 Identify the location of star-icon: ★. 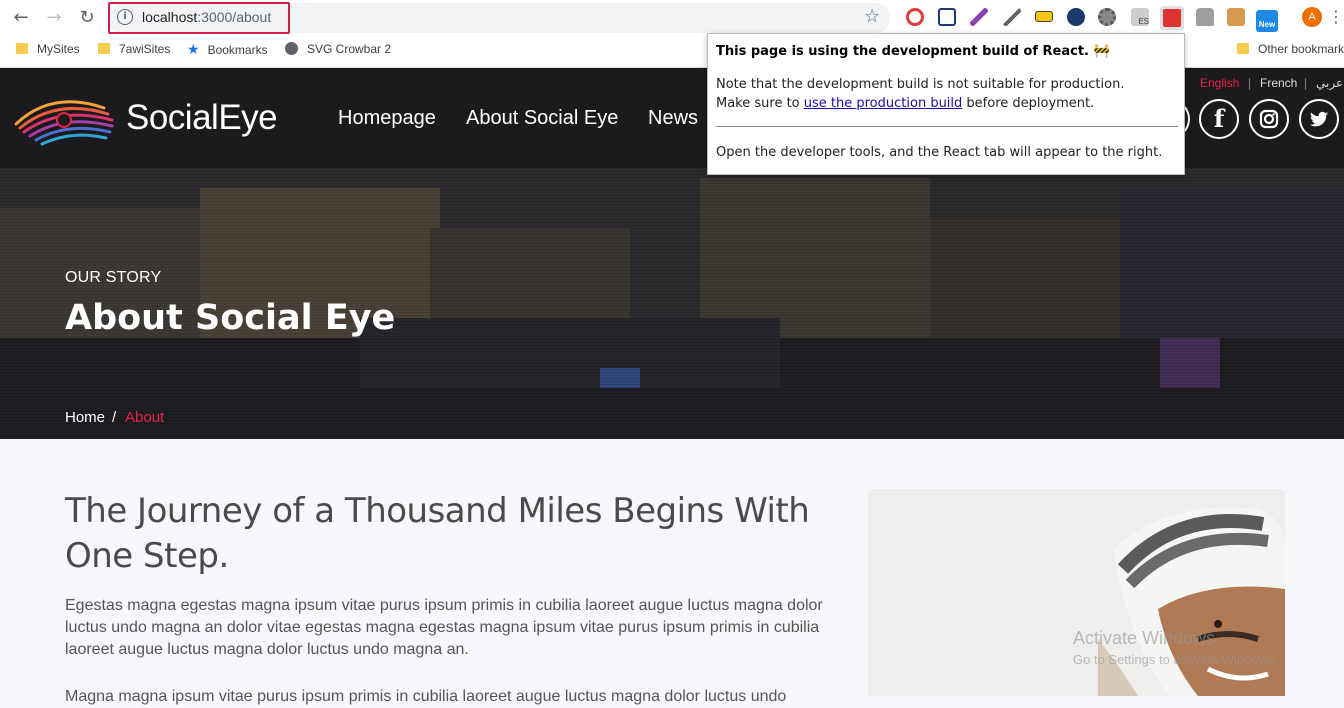
(193, 50).